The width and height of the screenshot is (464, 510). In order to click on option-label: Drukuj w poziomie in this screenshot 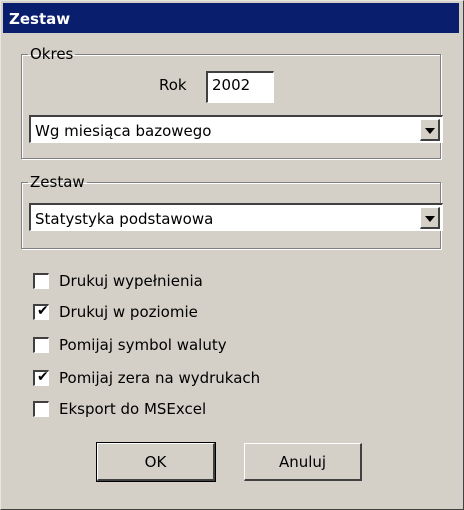, I will do `click(128, 312)`.